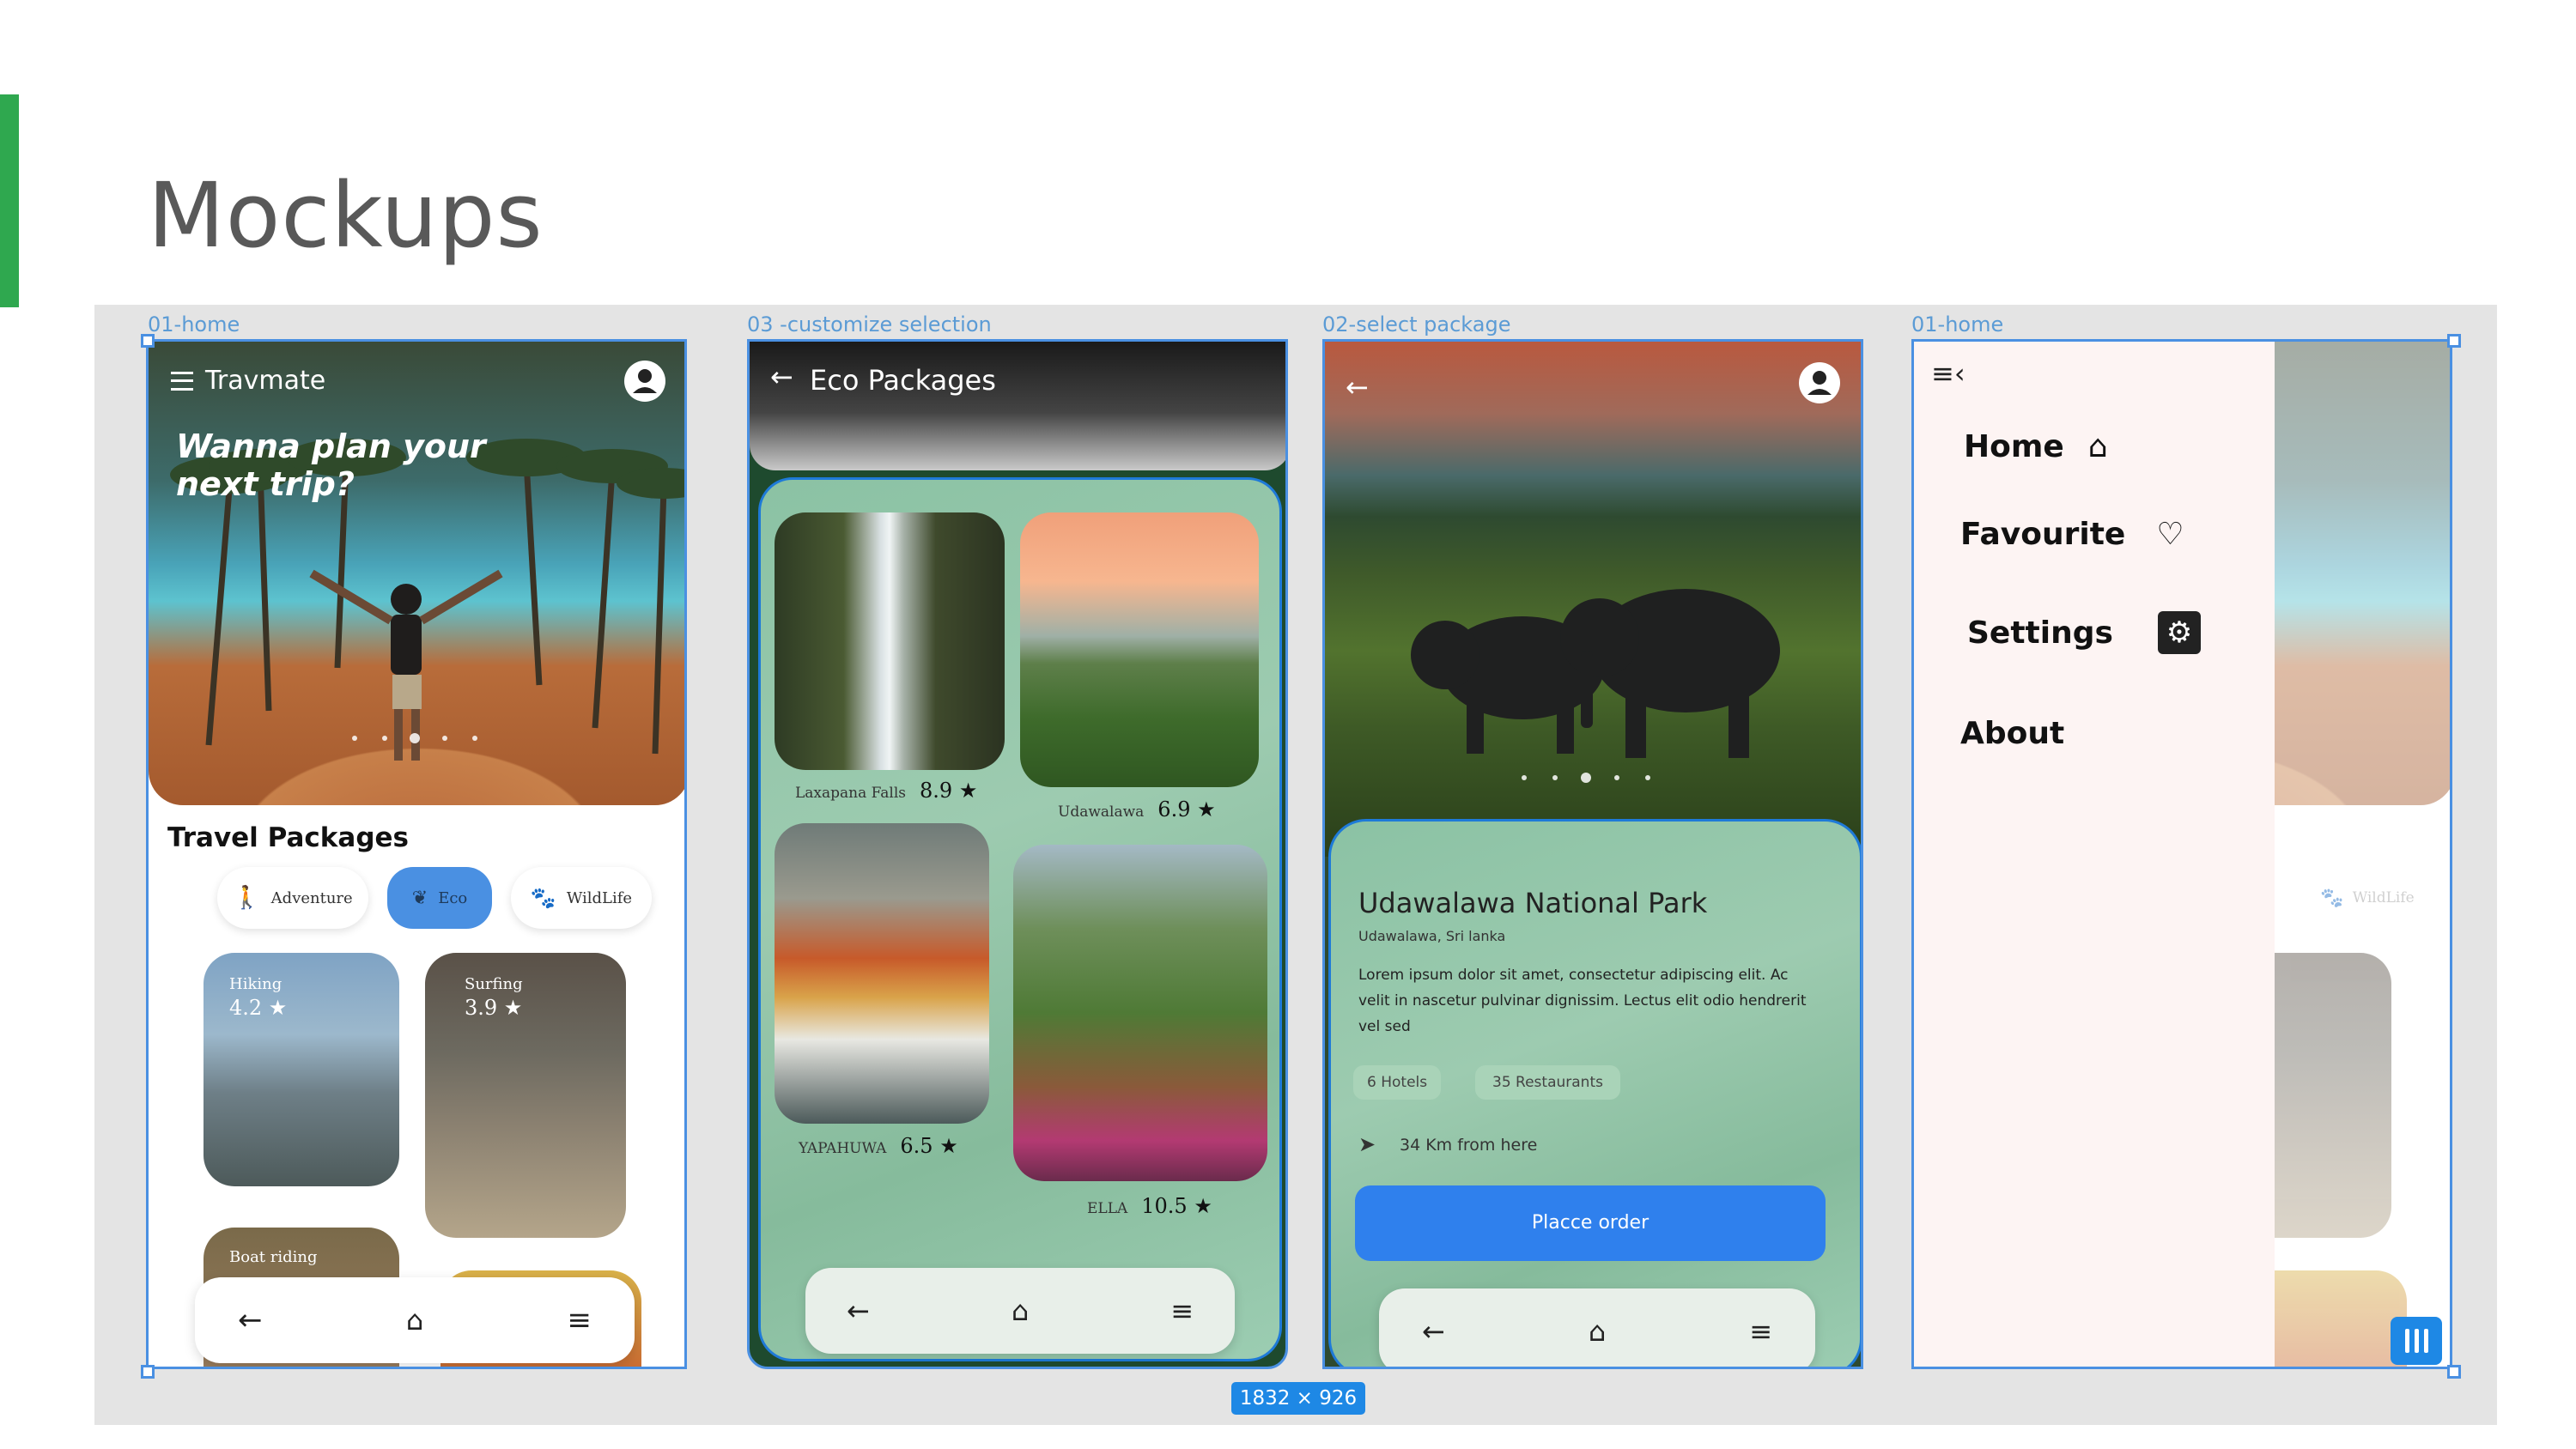  Describe the element at coordinates (1416, 324) in the screenshot. I see `frame-label-select-package: 02-select package` at that location.